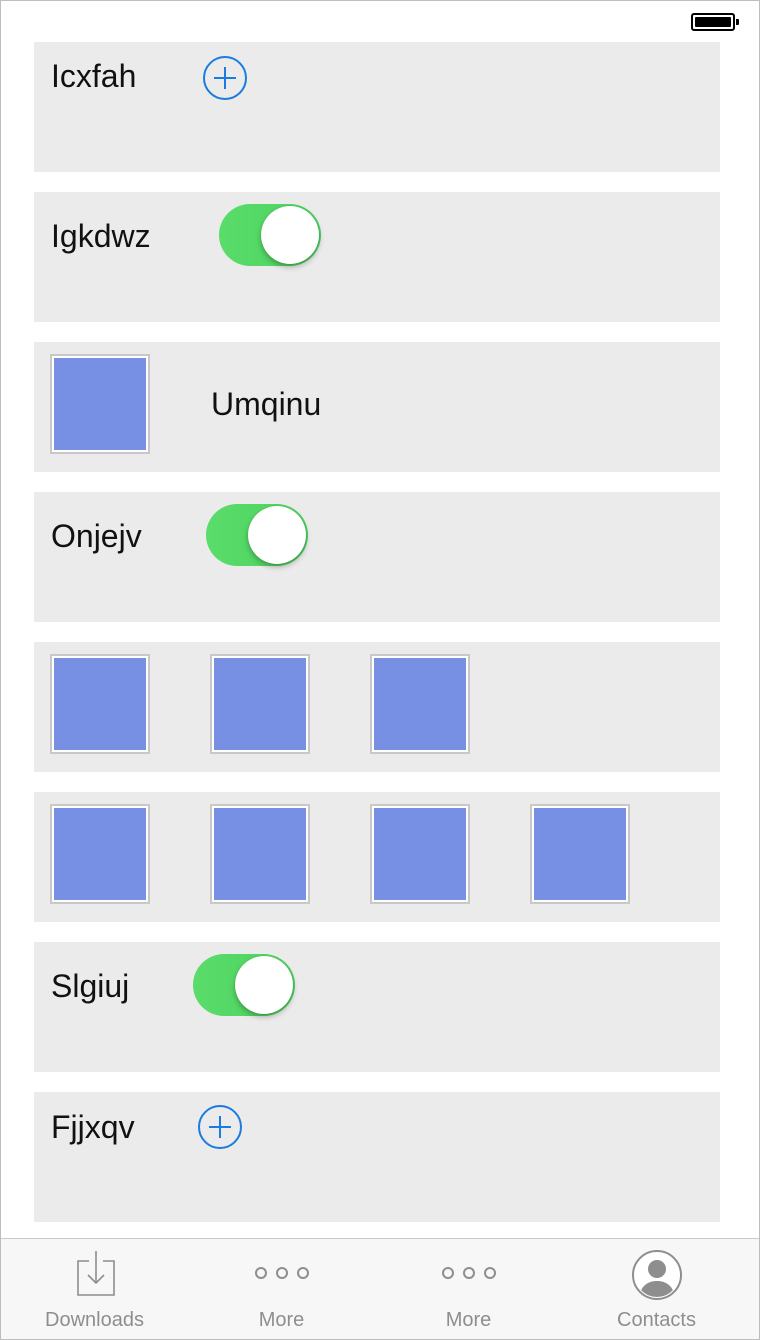  I want to click on tab-more: More, so click(281, 1289).